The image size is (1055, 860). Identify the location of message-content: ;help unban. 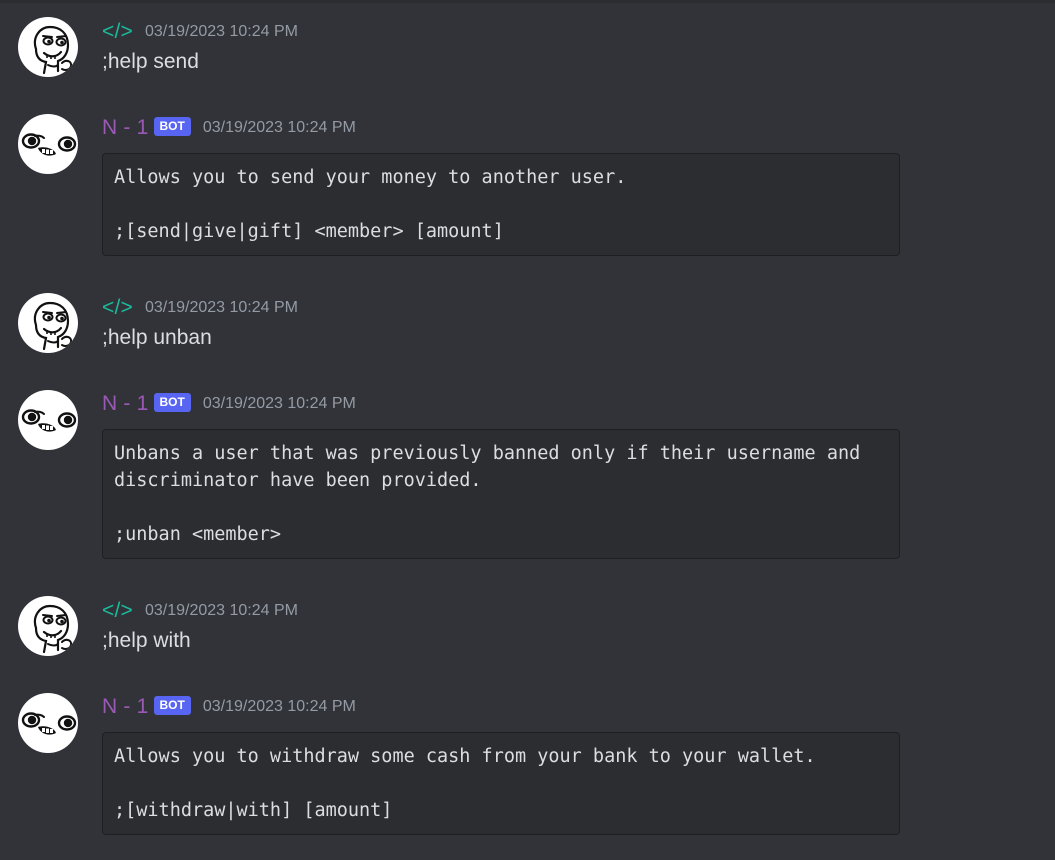
(157, 337).